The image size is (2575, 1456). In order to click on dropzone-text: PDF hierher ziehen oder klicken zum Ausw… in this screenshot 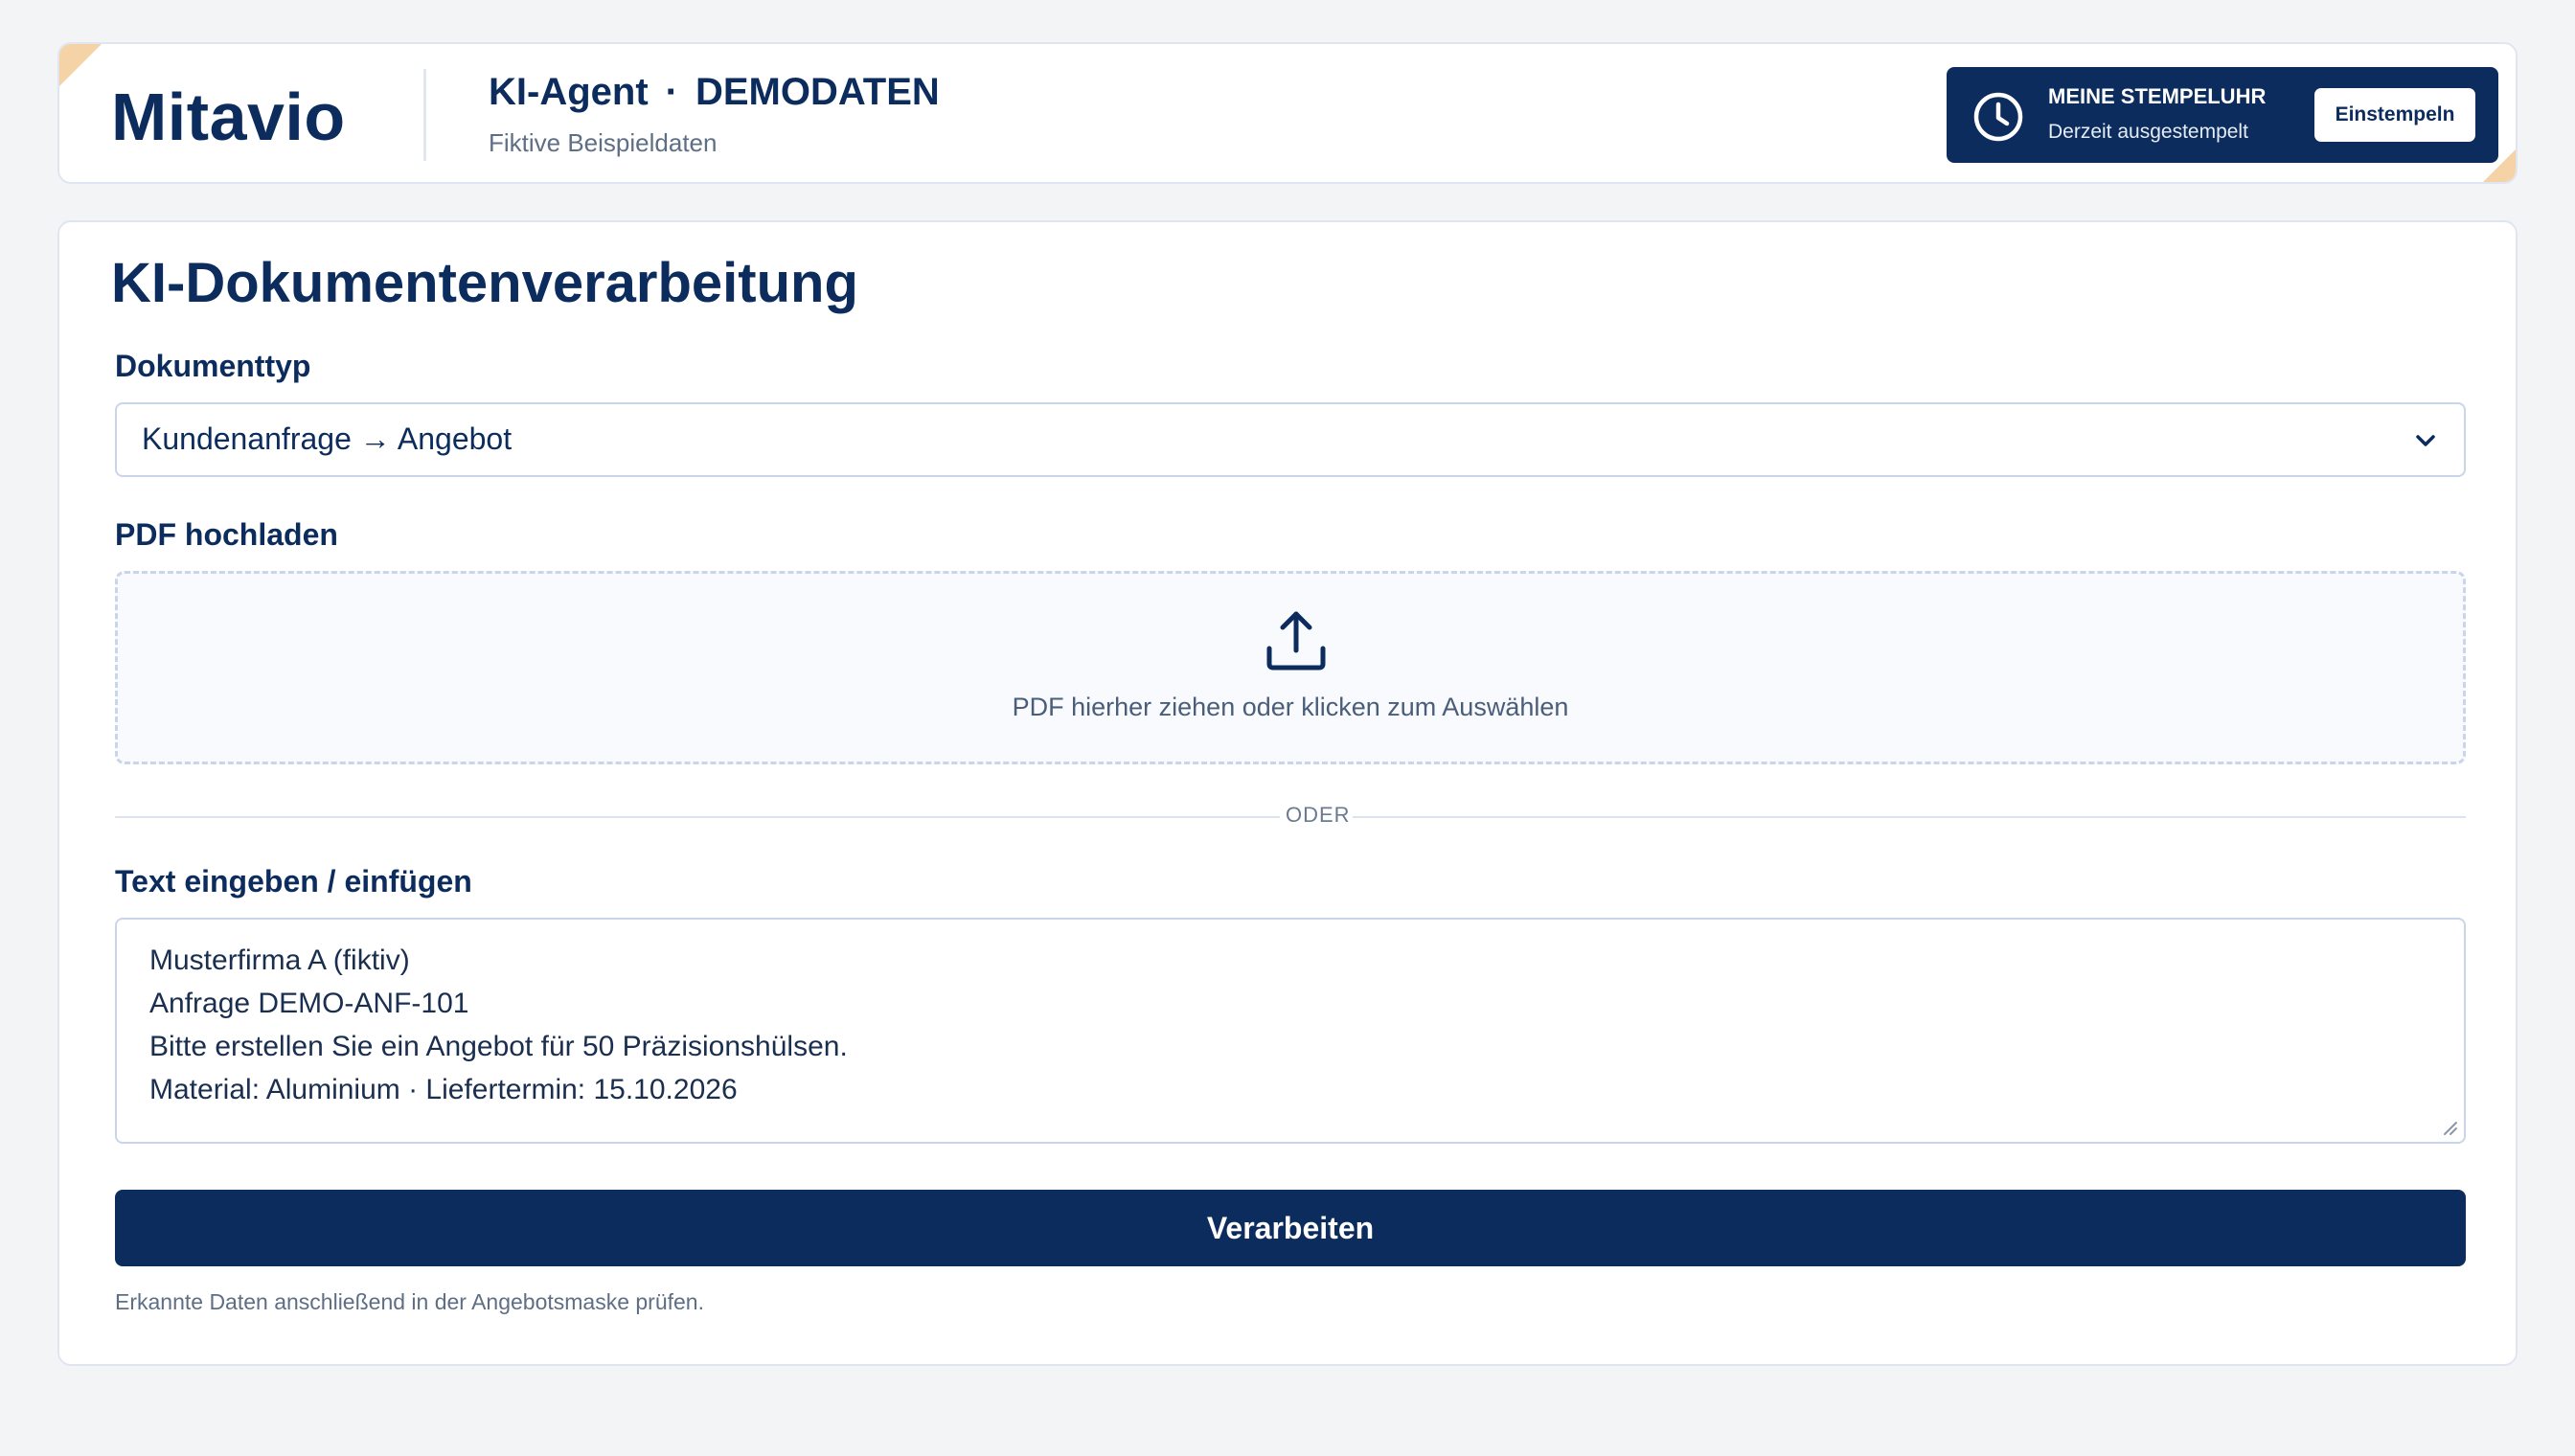, I will do `click(1290, 707)`.